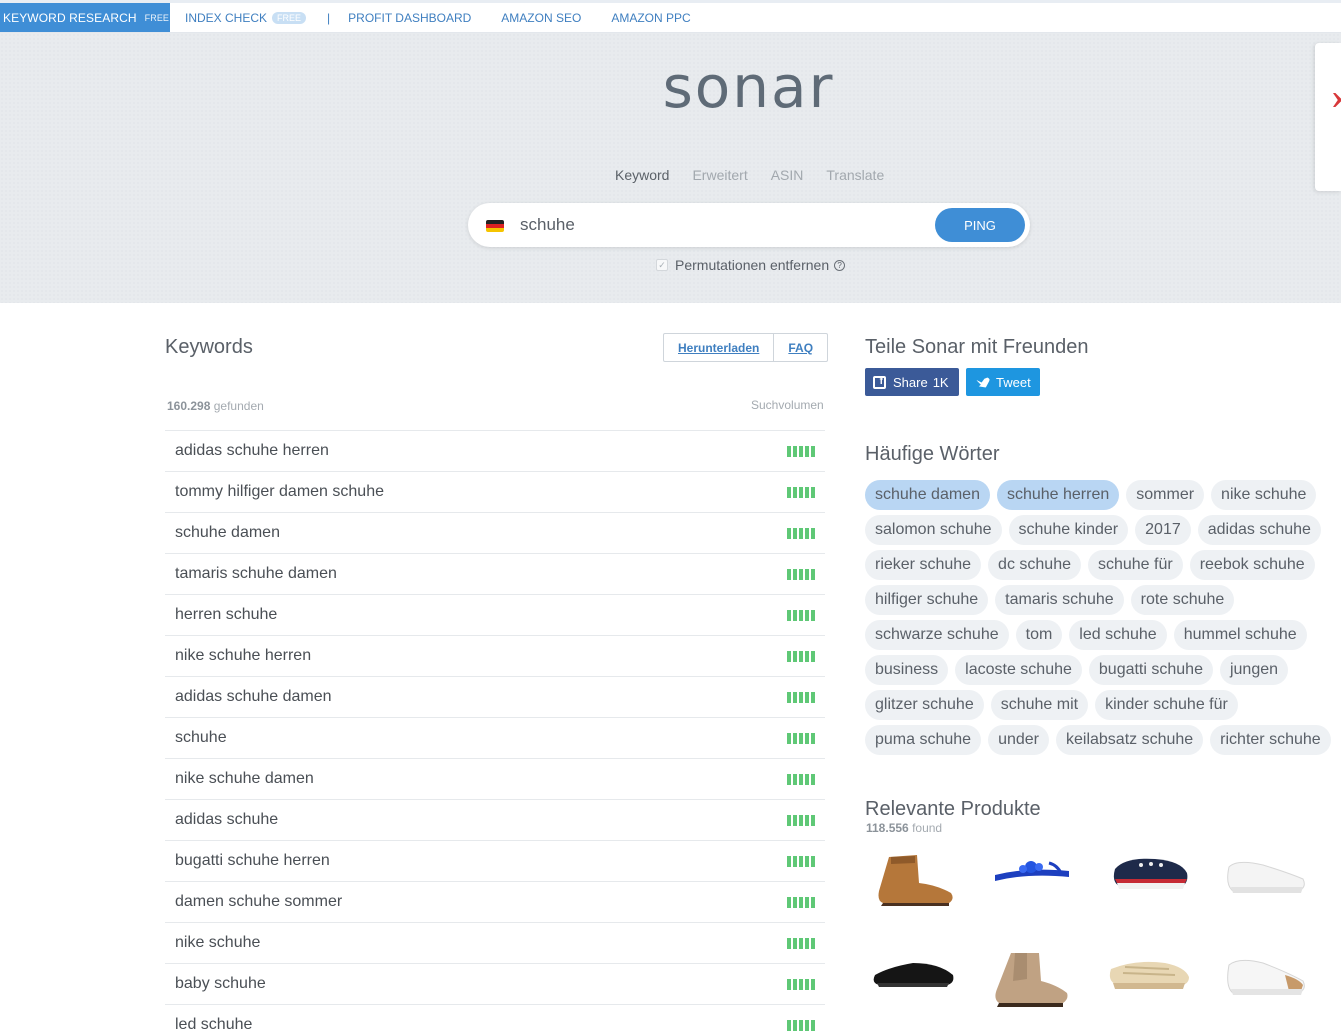 The width and height of the screenshot is (1341, 1031). What do you see at coordinates (279, 491) in the screenshot?
I see `keyword-text: tommy hilfiger damen schuhe` at bounding box center [279, 491].